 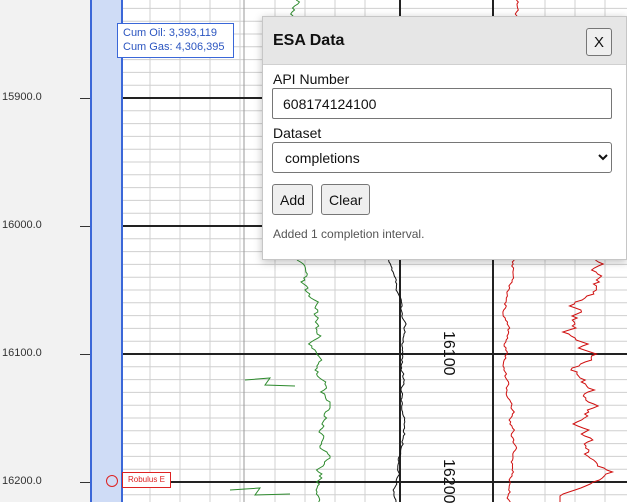 What do you see at coordinates (292, 199) in the screenshot?
I see `add-button: Add` at bounding box center [292, 199].